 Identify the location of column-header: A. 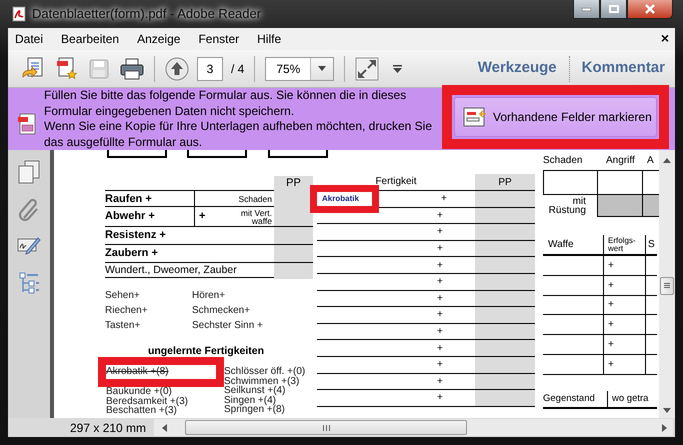
(650, 161).